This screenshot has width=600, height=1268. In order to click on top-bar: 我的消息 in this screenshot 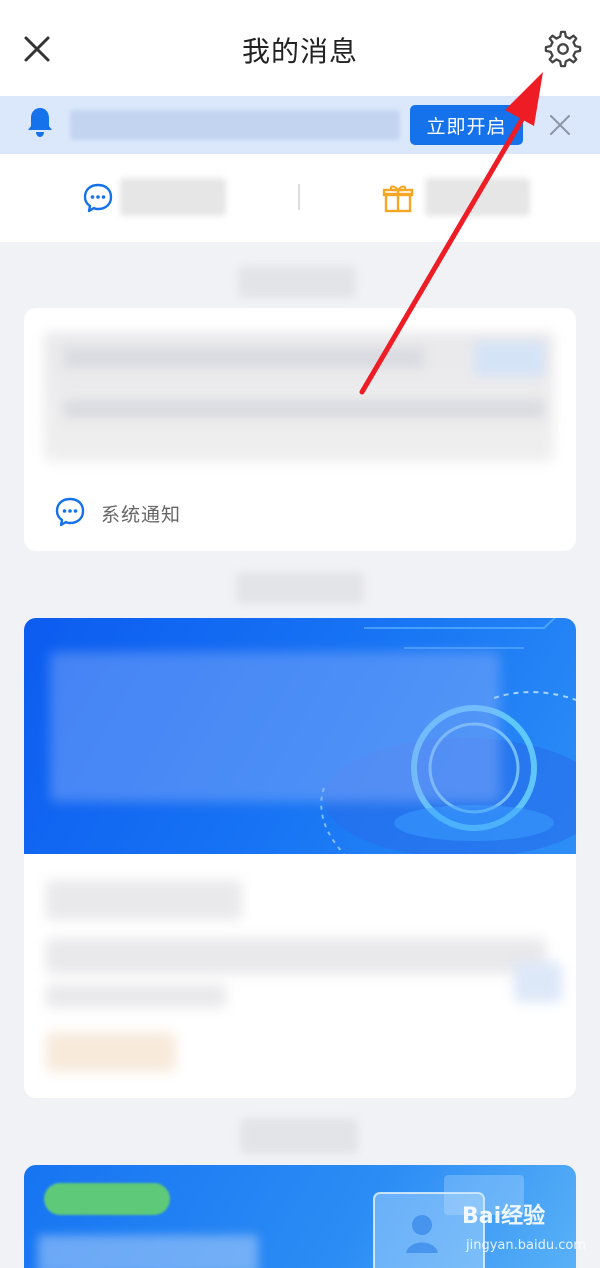, I will do `click(300, 48)`.